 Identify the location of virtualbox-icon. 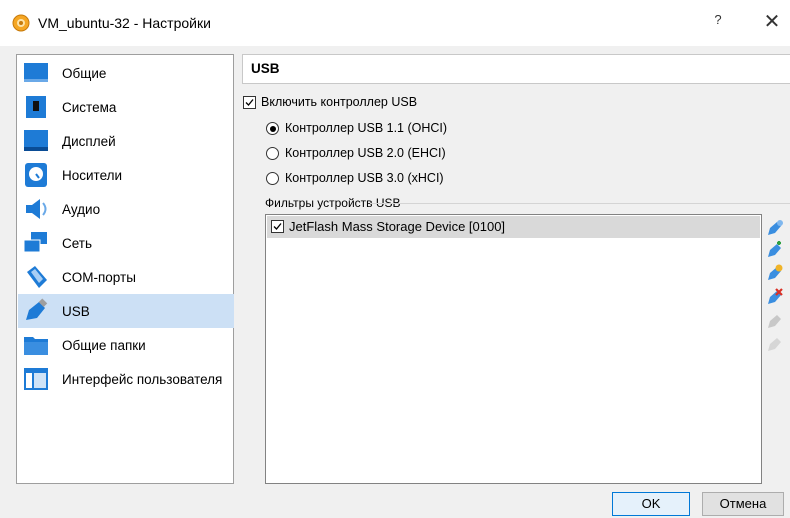
(21, 23).